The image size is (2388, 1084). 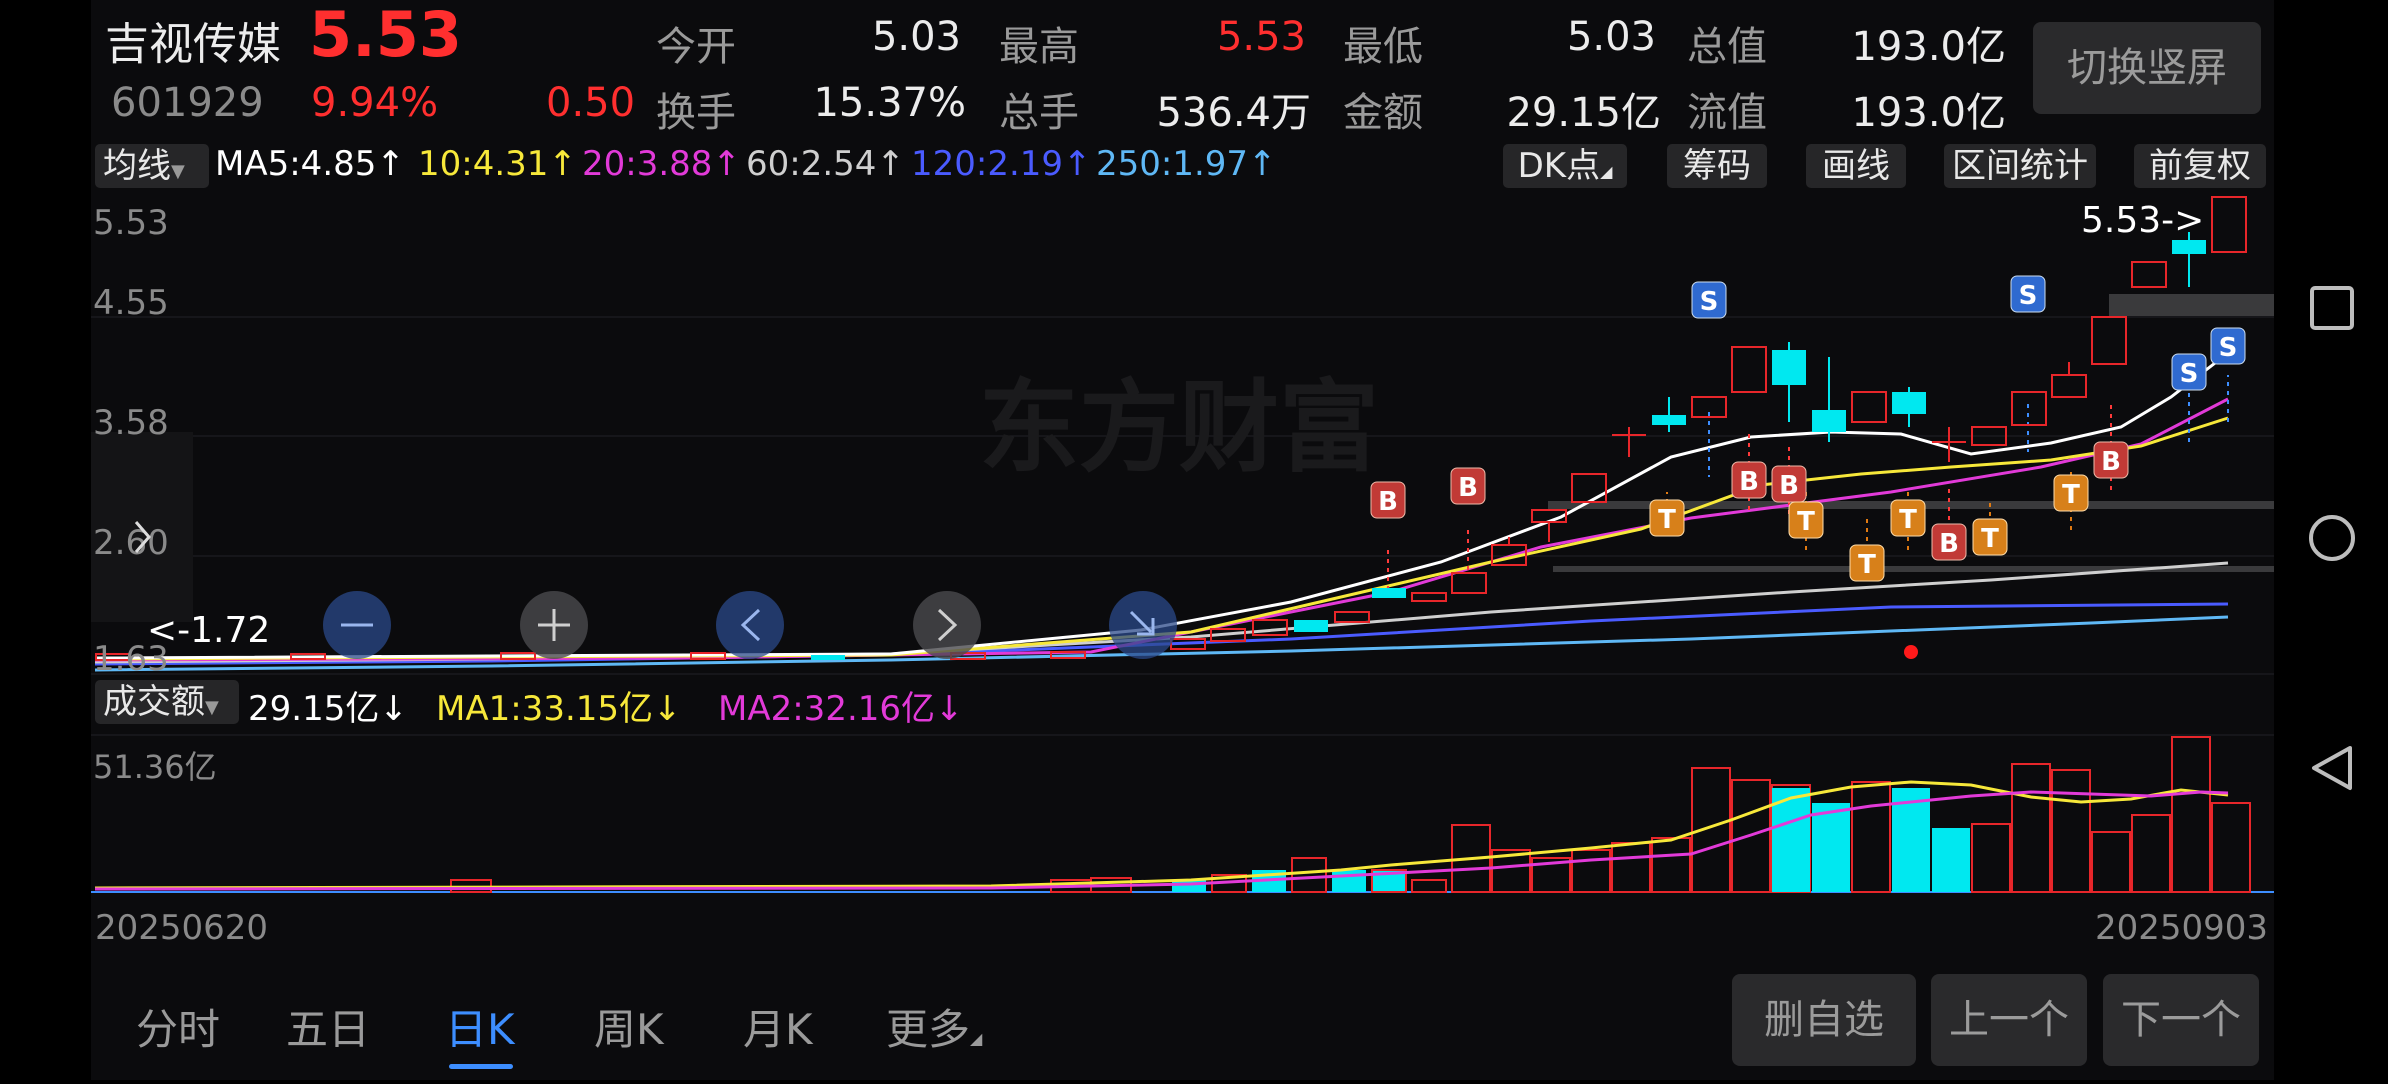 What do you see at coordinates (1559, 166) in the screenshot?
I see `dk-point-label: DK点` at bounding box center [1559, 166].